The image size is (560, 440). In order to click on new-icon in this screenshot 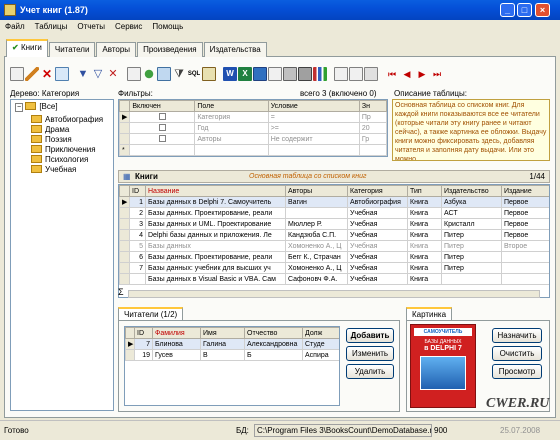, I will do `click(17, 74)`.